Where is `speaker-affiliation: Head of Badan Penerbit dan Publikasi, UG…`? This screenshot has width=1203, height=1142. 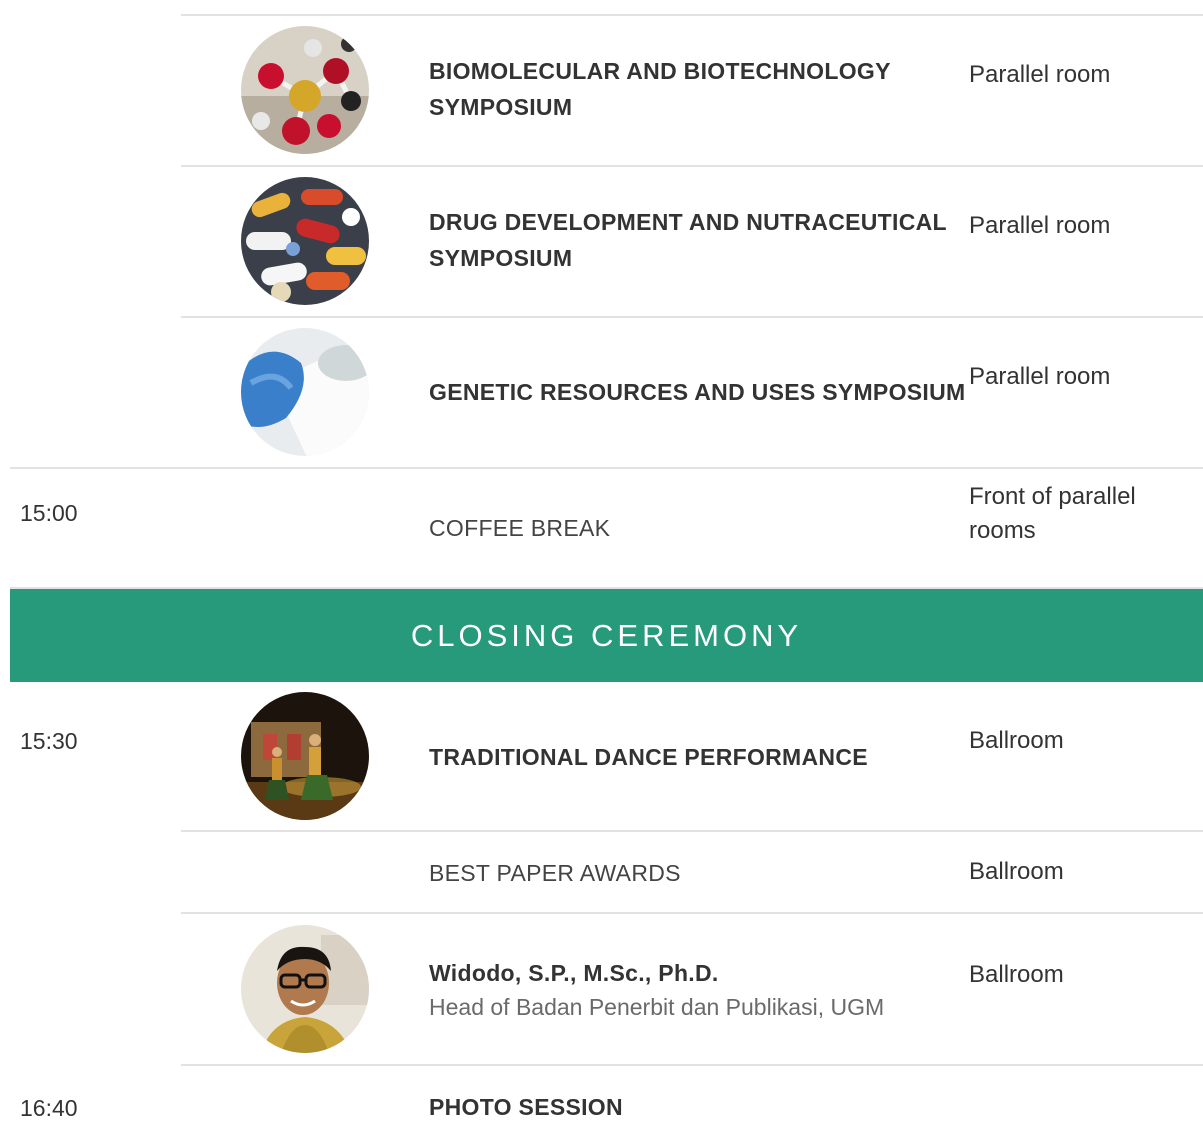 speaker-affiliation: Head of Badan Penerbit dan Publikasi, UG… is located at coordinates (657, 1007).